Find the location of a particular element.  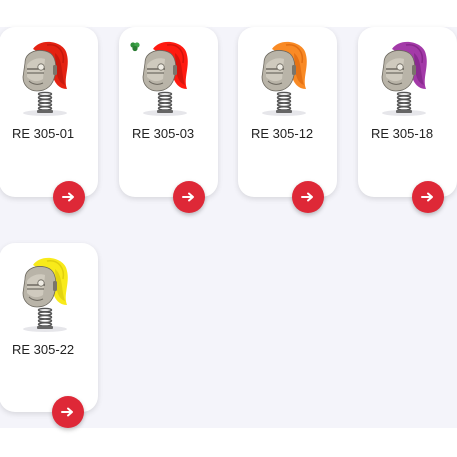

product-code: RE 305-22 is located at coordinates (43, 349).